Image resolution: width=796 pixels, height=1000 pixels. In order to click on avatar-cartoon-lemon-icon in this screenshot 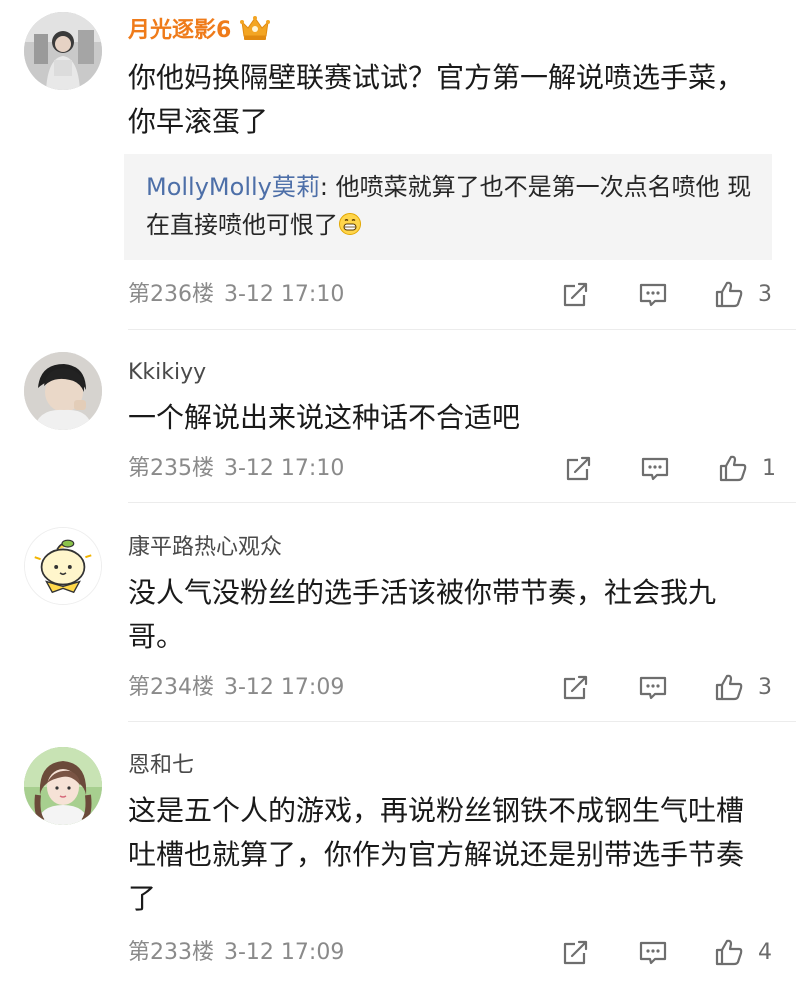, I will do `click(63, 566)`.